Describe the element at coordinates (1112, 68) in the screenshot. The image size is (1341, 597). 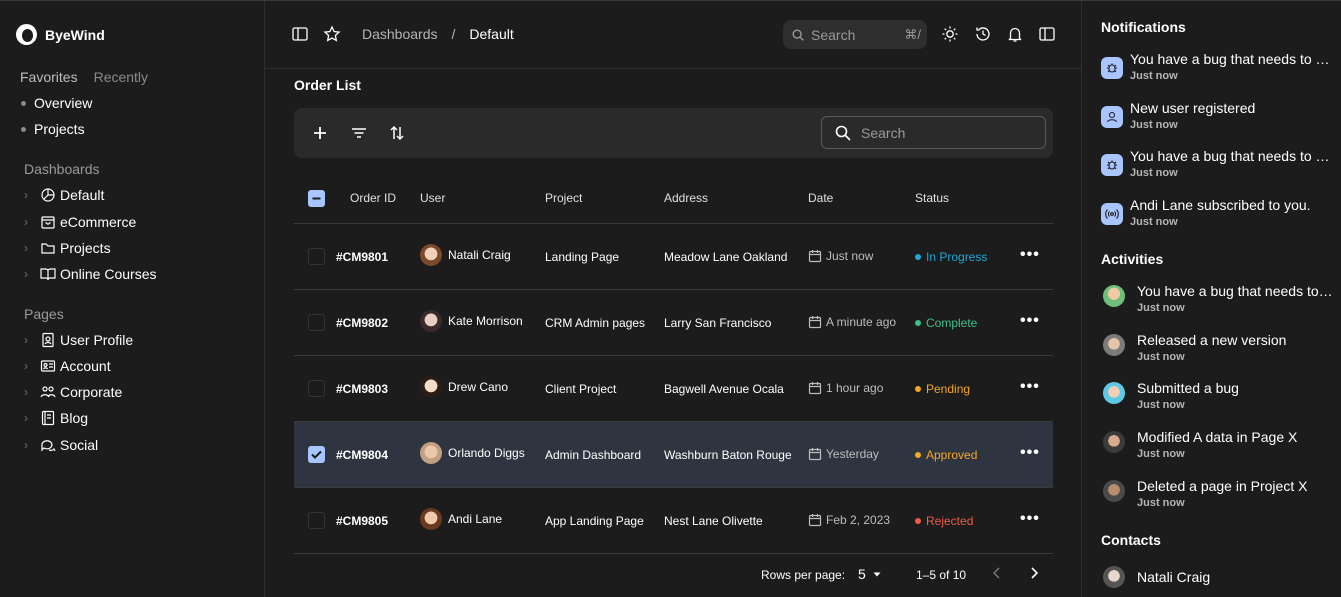
I see `bug-icon` at that location.